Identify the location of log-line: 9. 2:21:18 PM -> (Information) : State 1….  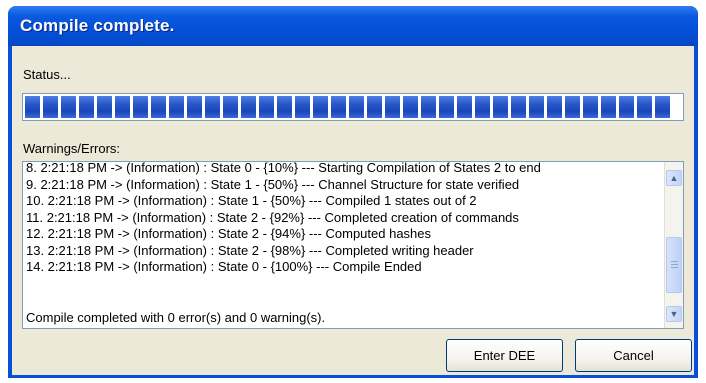
(273, 184).